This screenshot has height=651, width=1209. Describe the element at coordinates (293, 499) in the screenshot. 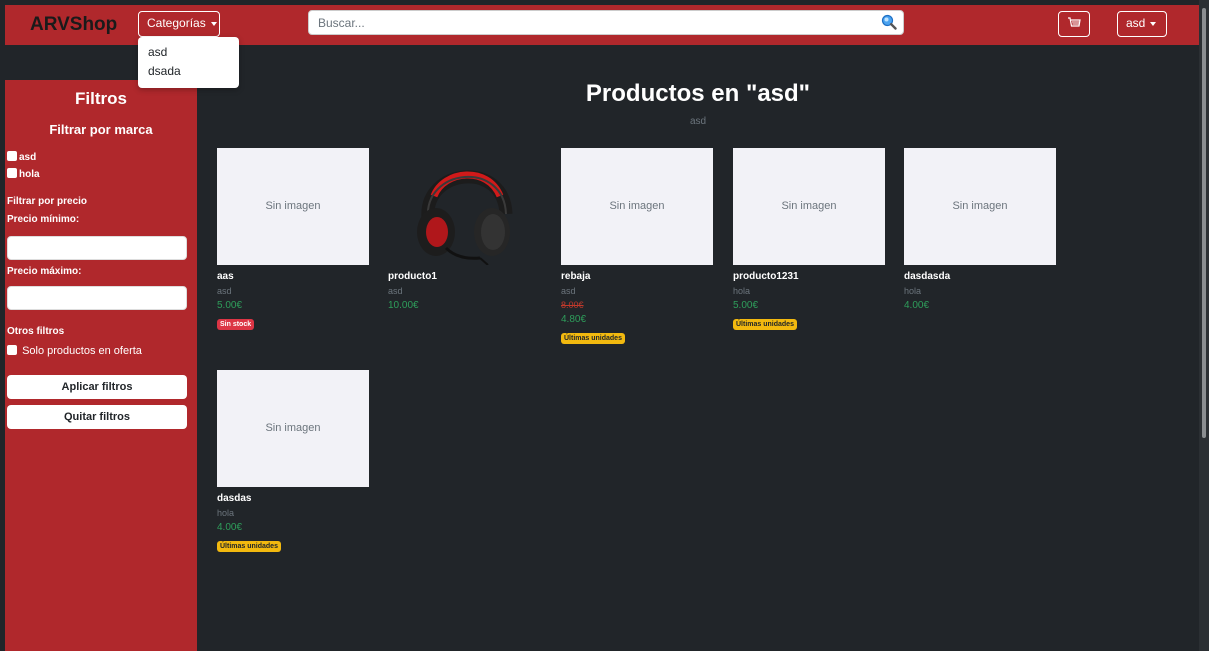

I see `product-name: dasdas` at that location.